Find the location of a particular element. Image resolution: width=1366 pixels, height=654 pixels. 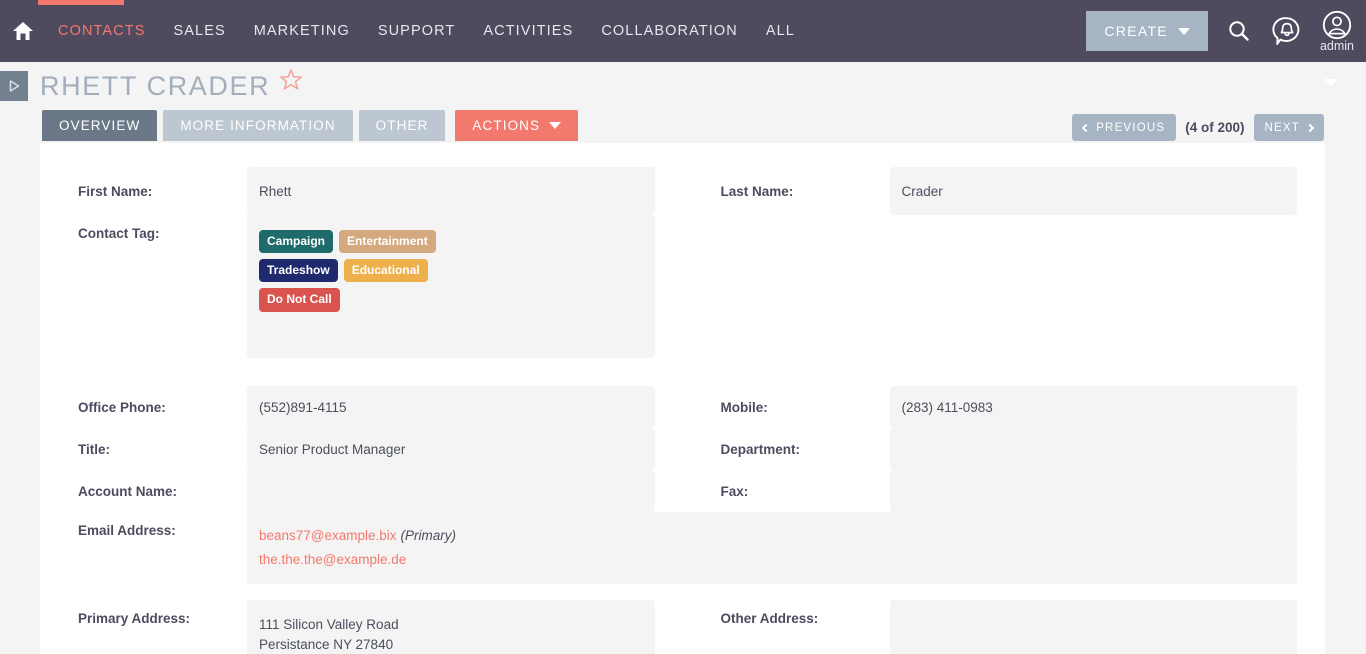

last-name-value: Crader is located at coordinates (1093, 191).